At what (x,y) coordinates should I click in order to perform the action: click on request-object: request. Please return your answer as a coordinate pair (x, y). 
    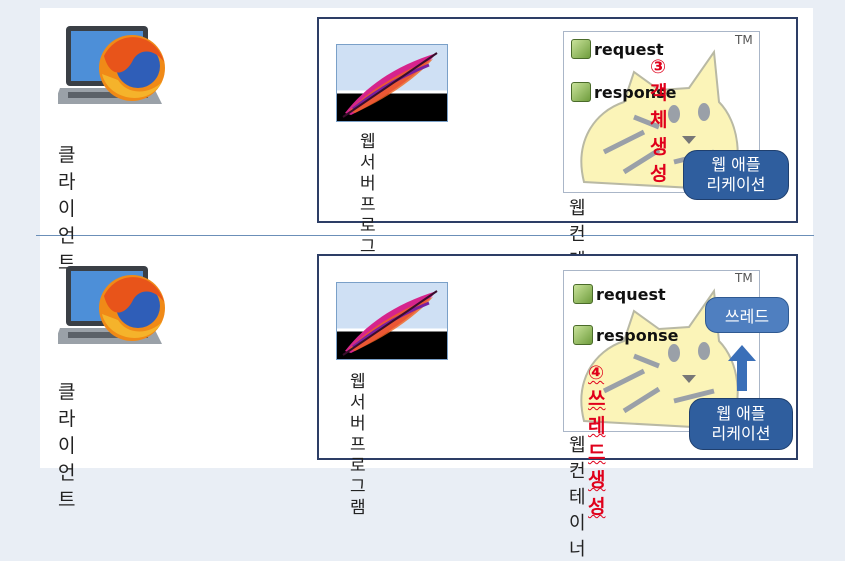
    Looking at the image, I should click on (619, 294).